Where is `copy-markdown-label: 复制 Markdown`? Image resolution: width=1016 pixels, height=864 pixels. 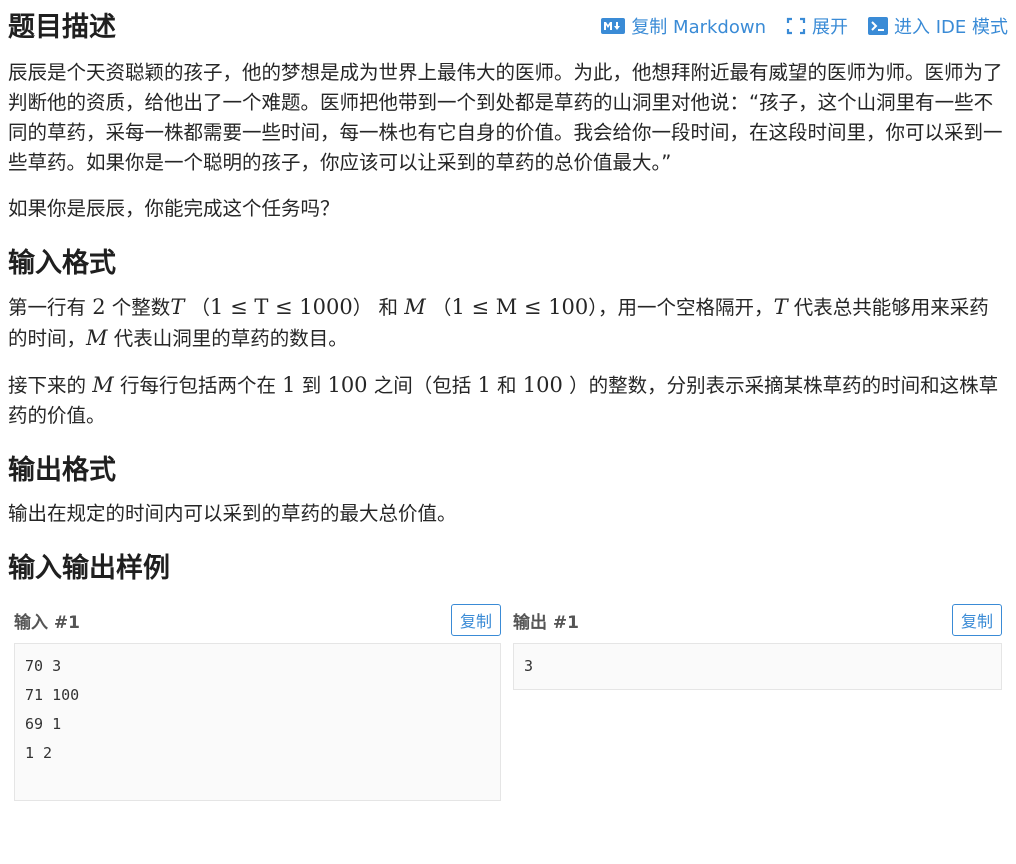
copy-markdown-label: 复制 Markdown is located at coordinates (698, 27).